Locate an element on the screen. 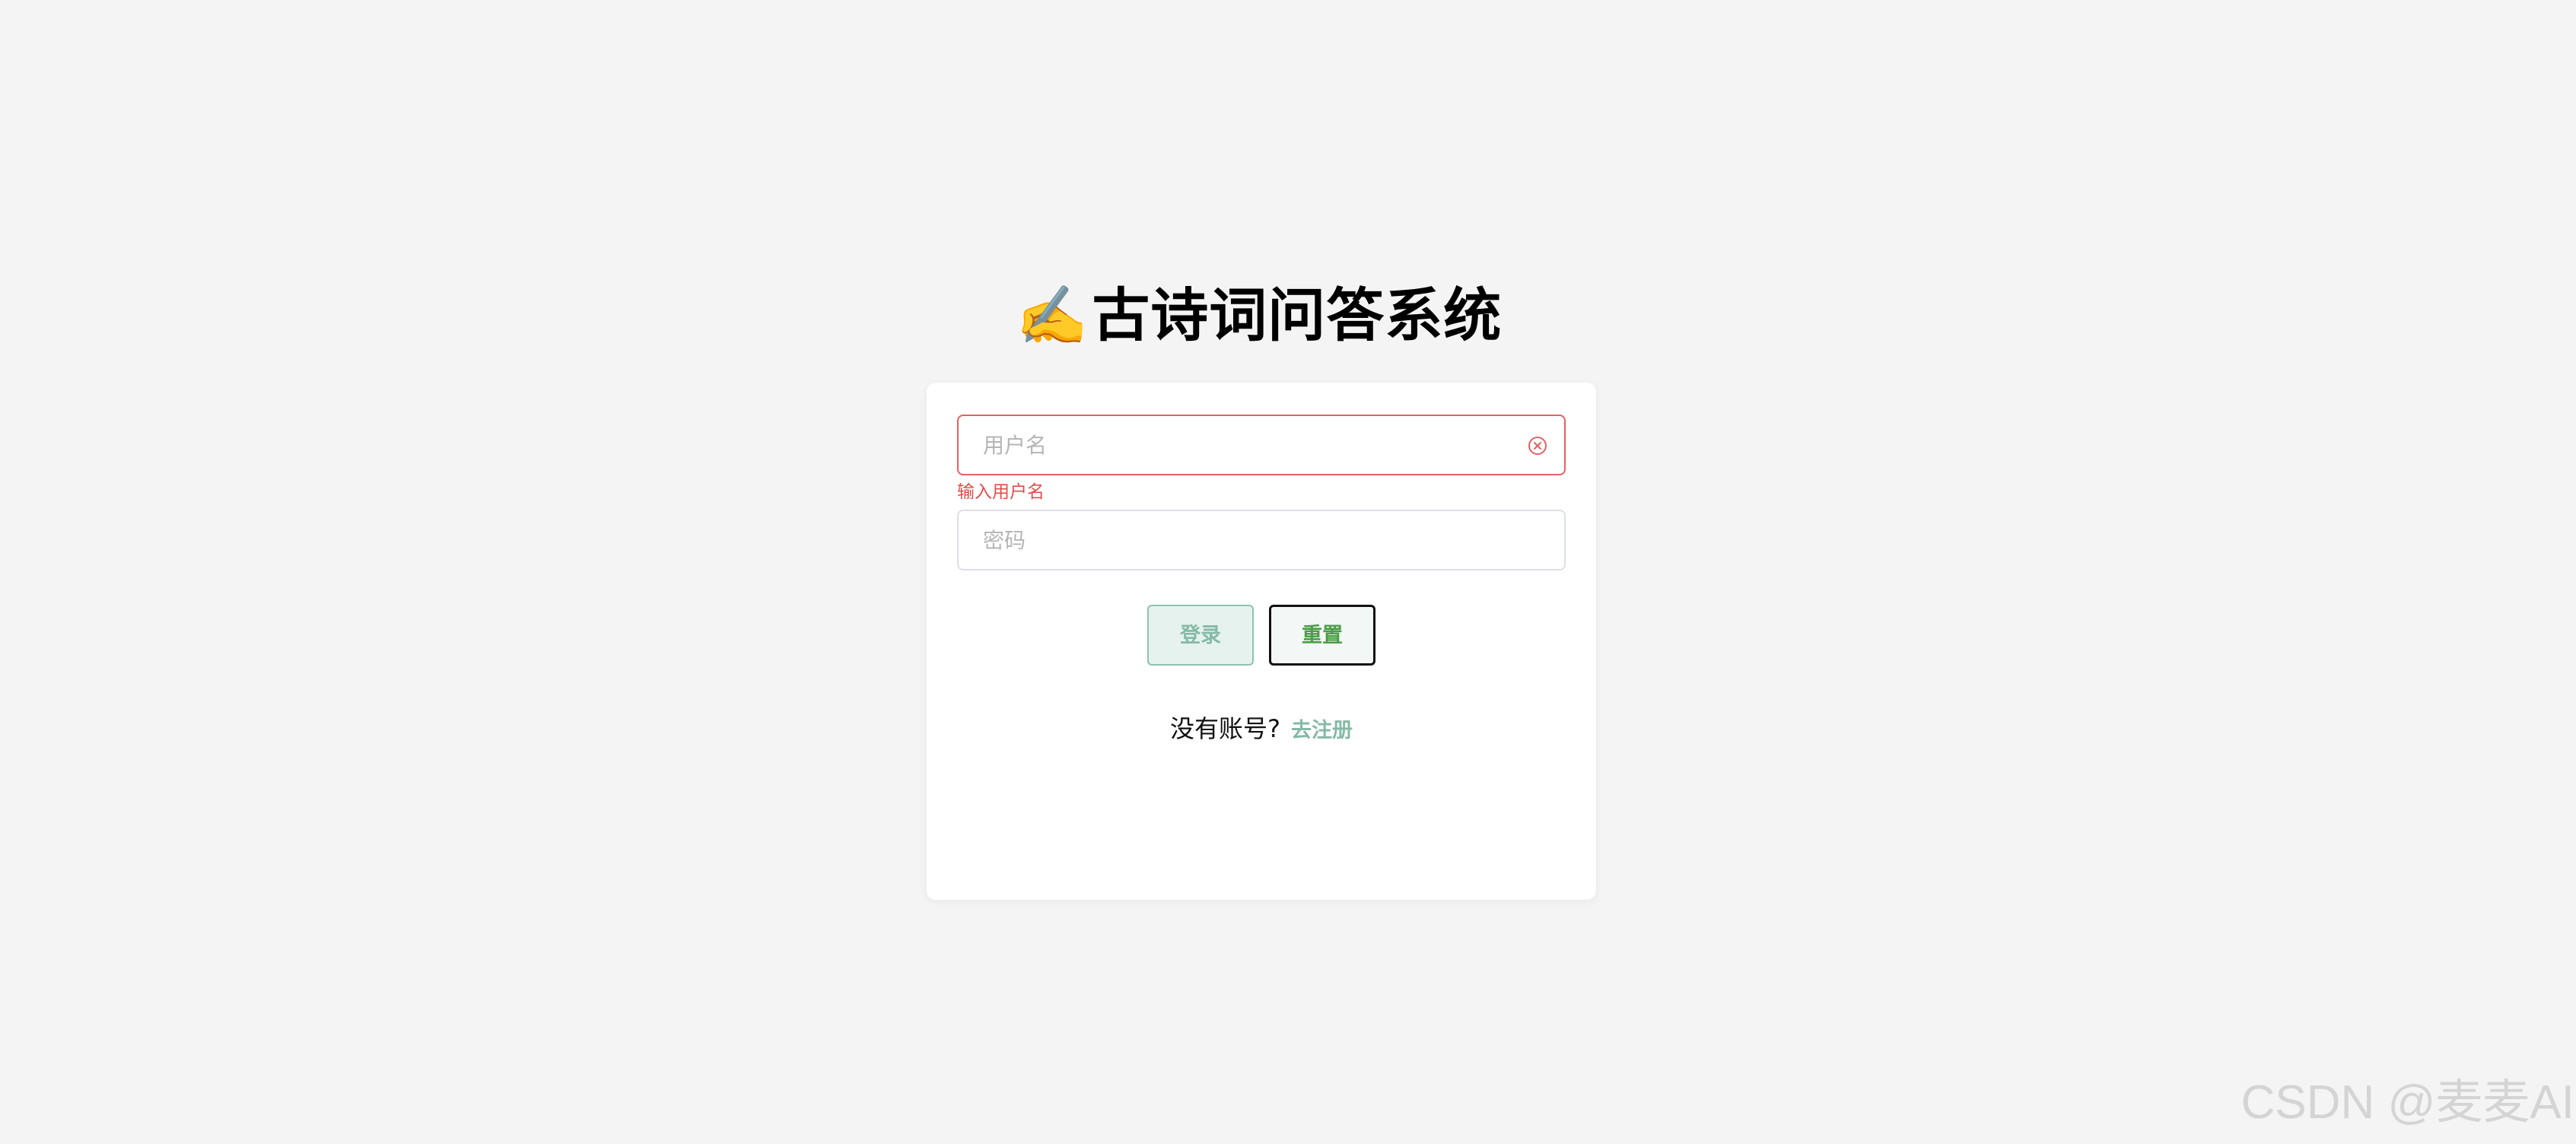  reset-button: 重置 is located at coordinates (1322, 635).